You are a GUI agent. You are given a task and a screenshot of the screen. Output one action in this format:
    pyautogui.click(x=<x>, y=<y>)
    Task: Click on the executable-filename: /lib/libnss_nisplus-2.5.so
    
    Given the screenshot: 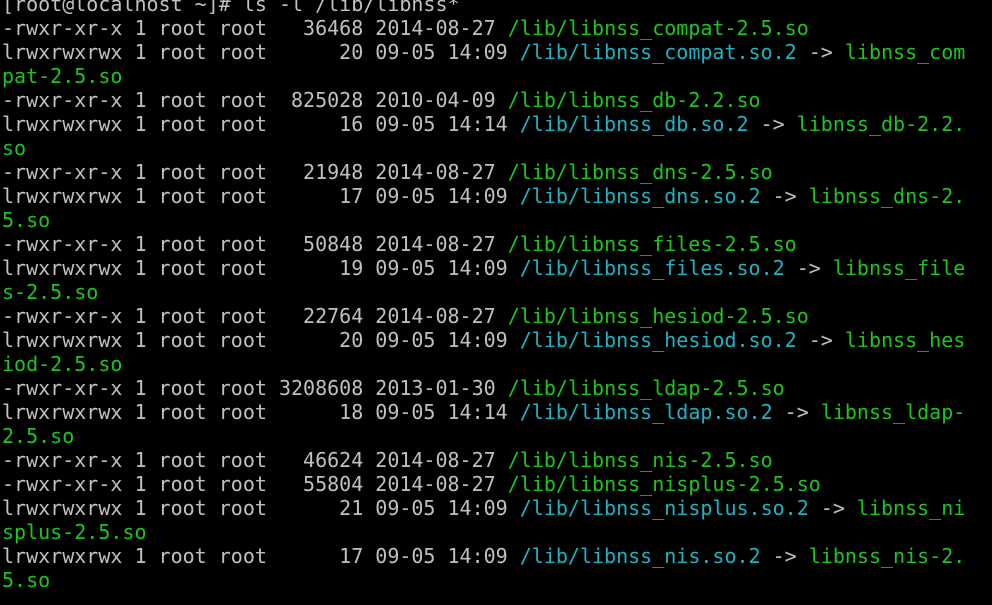 What is the action you would take?
    pyautogui.click(x=664, y=484)
    